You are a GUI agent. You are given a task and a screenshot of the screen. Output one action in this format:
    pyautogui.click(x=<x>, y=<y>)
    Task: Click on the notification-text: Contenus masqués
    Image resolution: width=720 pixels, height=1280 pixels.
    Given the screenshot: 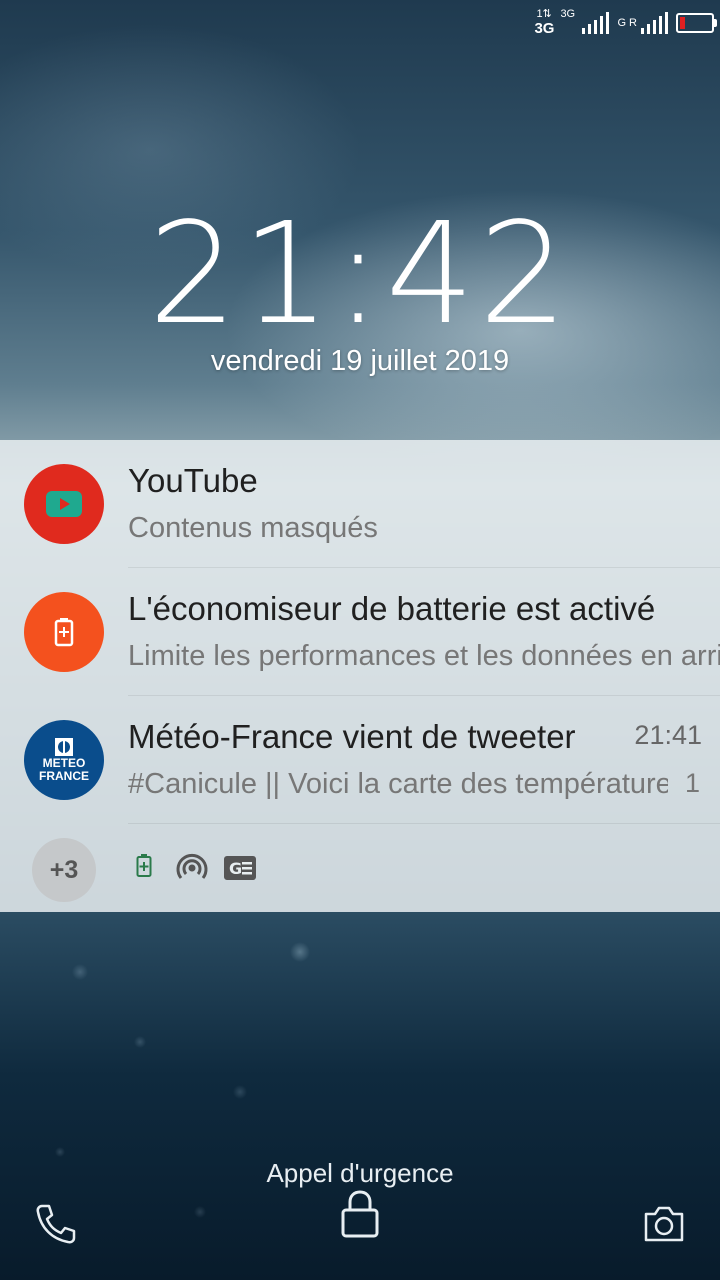 What is the action you would take?
    pyautogui.click(x=253, y=528)
    